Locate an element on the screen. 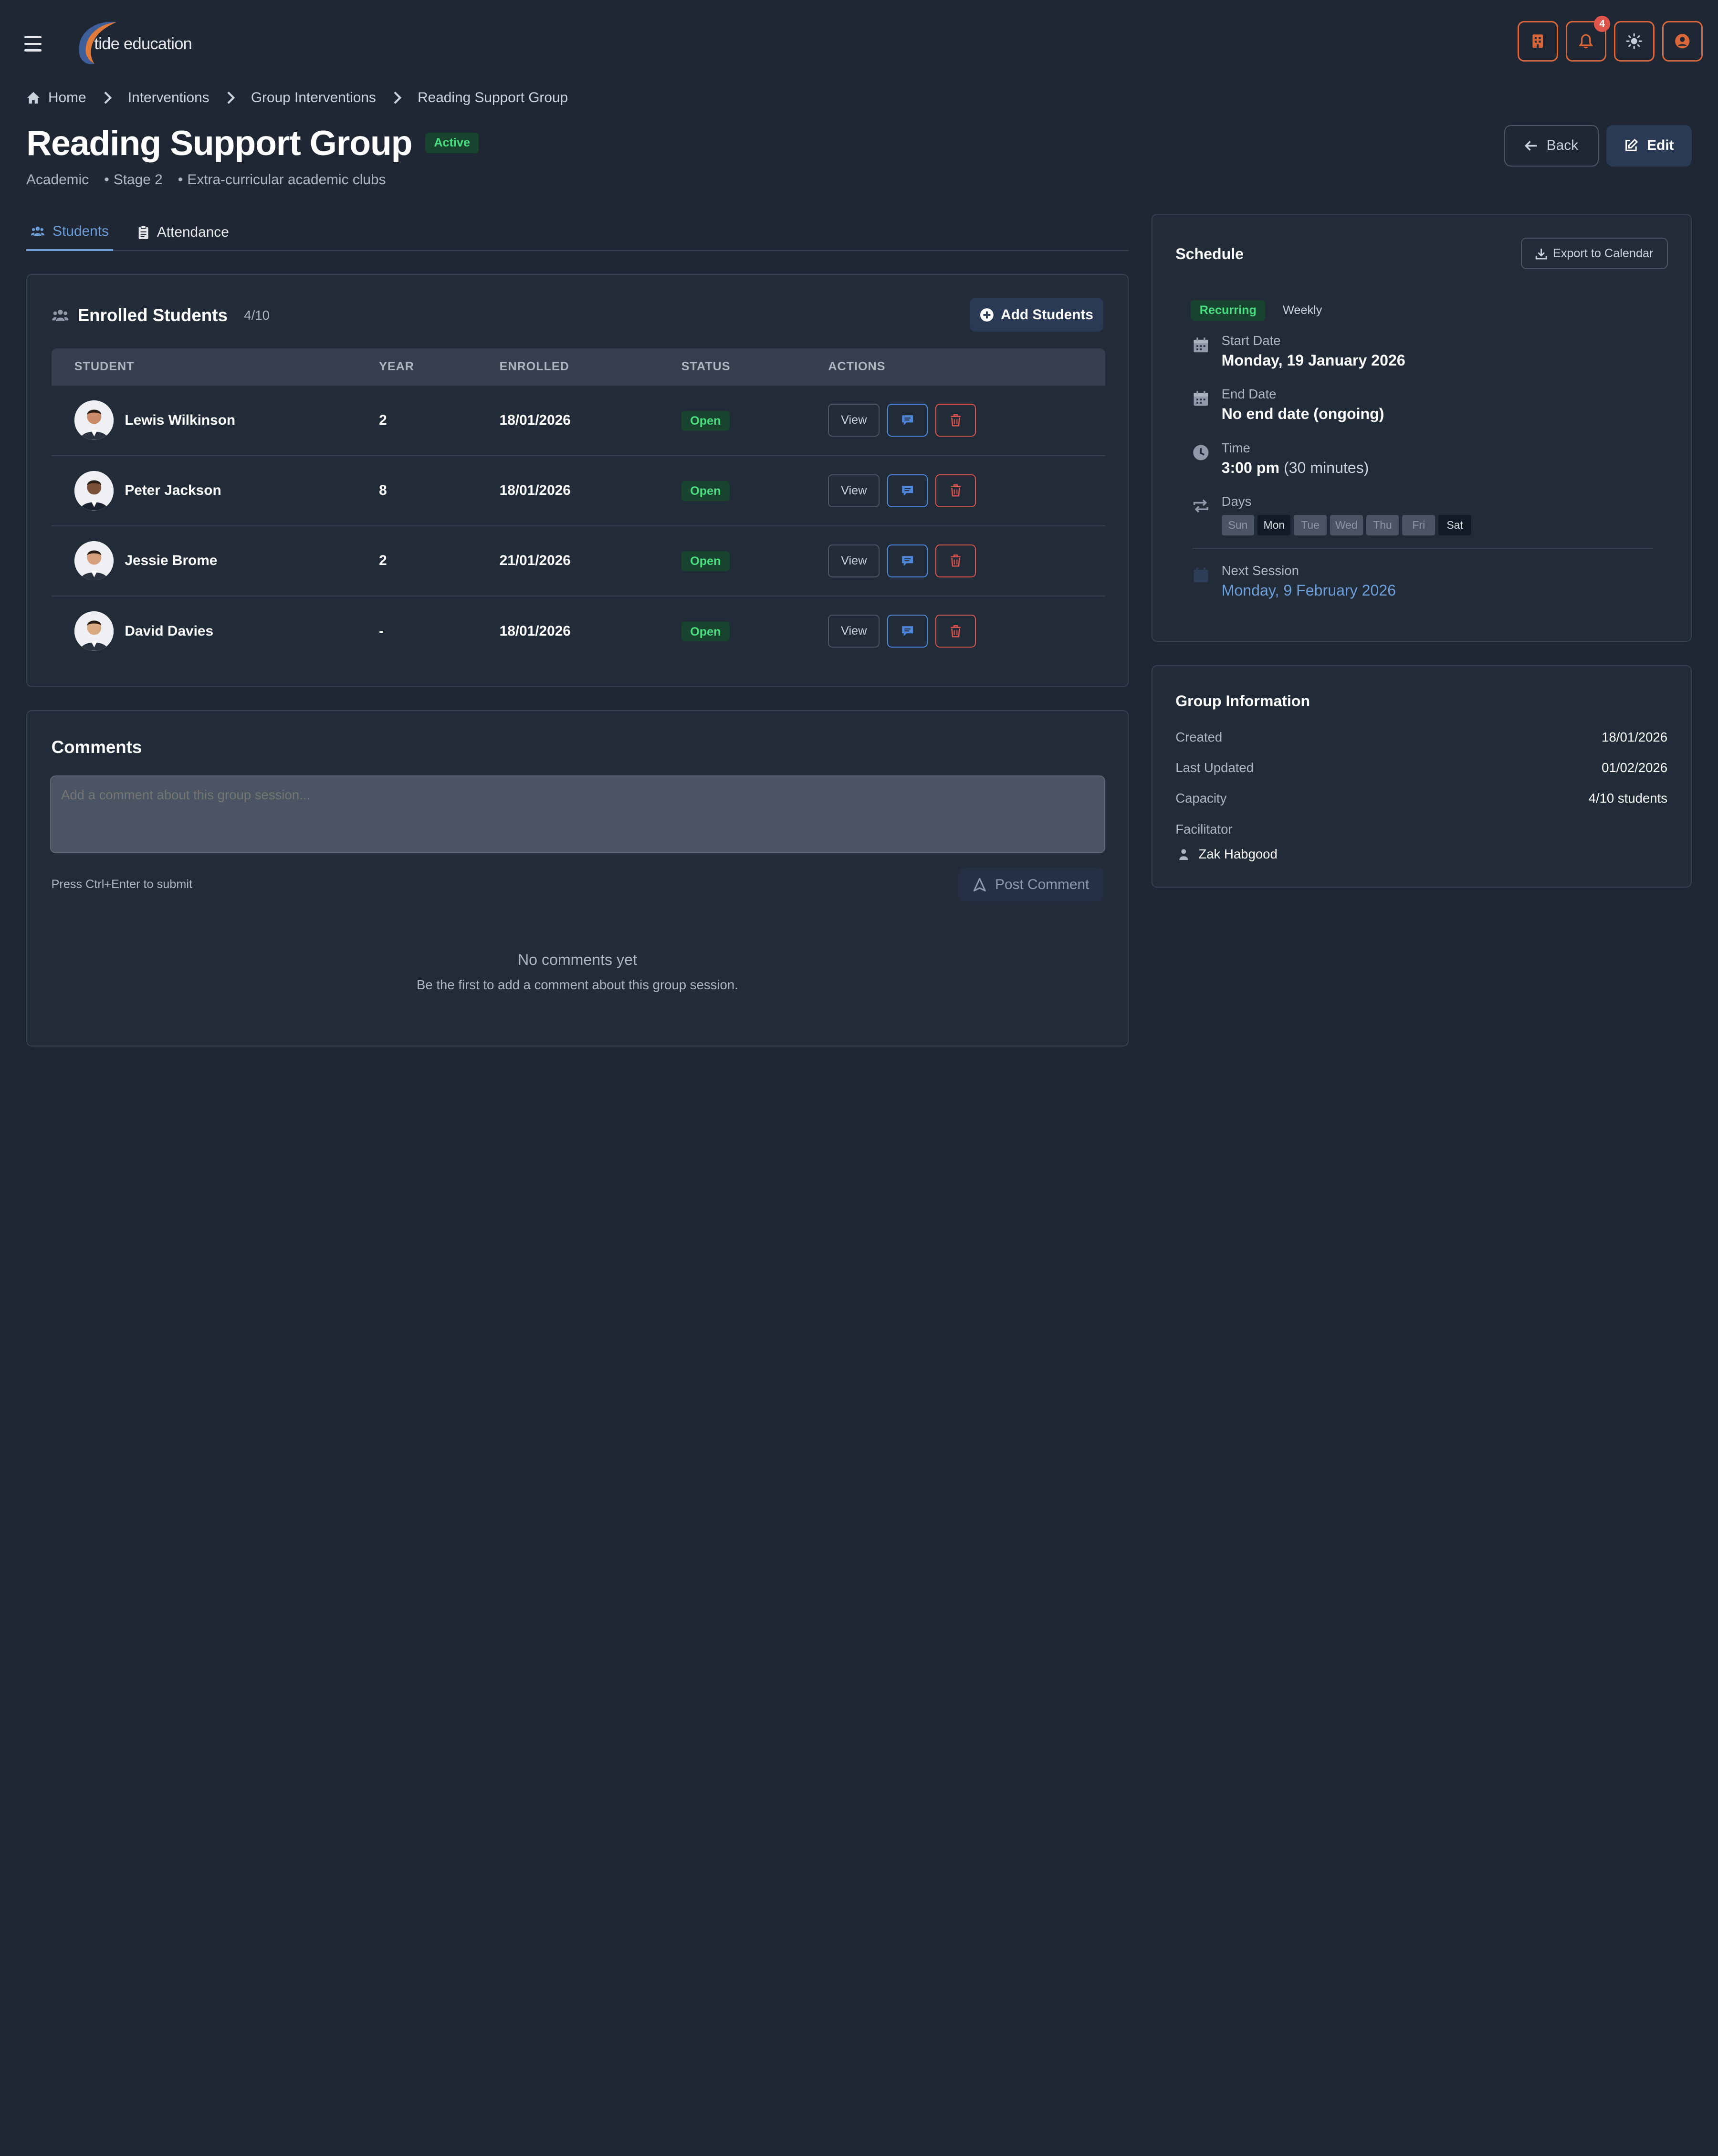 The height and width of the screenshot is (2156, 1718). arrow-left-icon is located at coordinates (1530, 145).